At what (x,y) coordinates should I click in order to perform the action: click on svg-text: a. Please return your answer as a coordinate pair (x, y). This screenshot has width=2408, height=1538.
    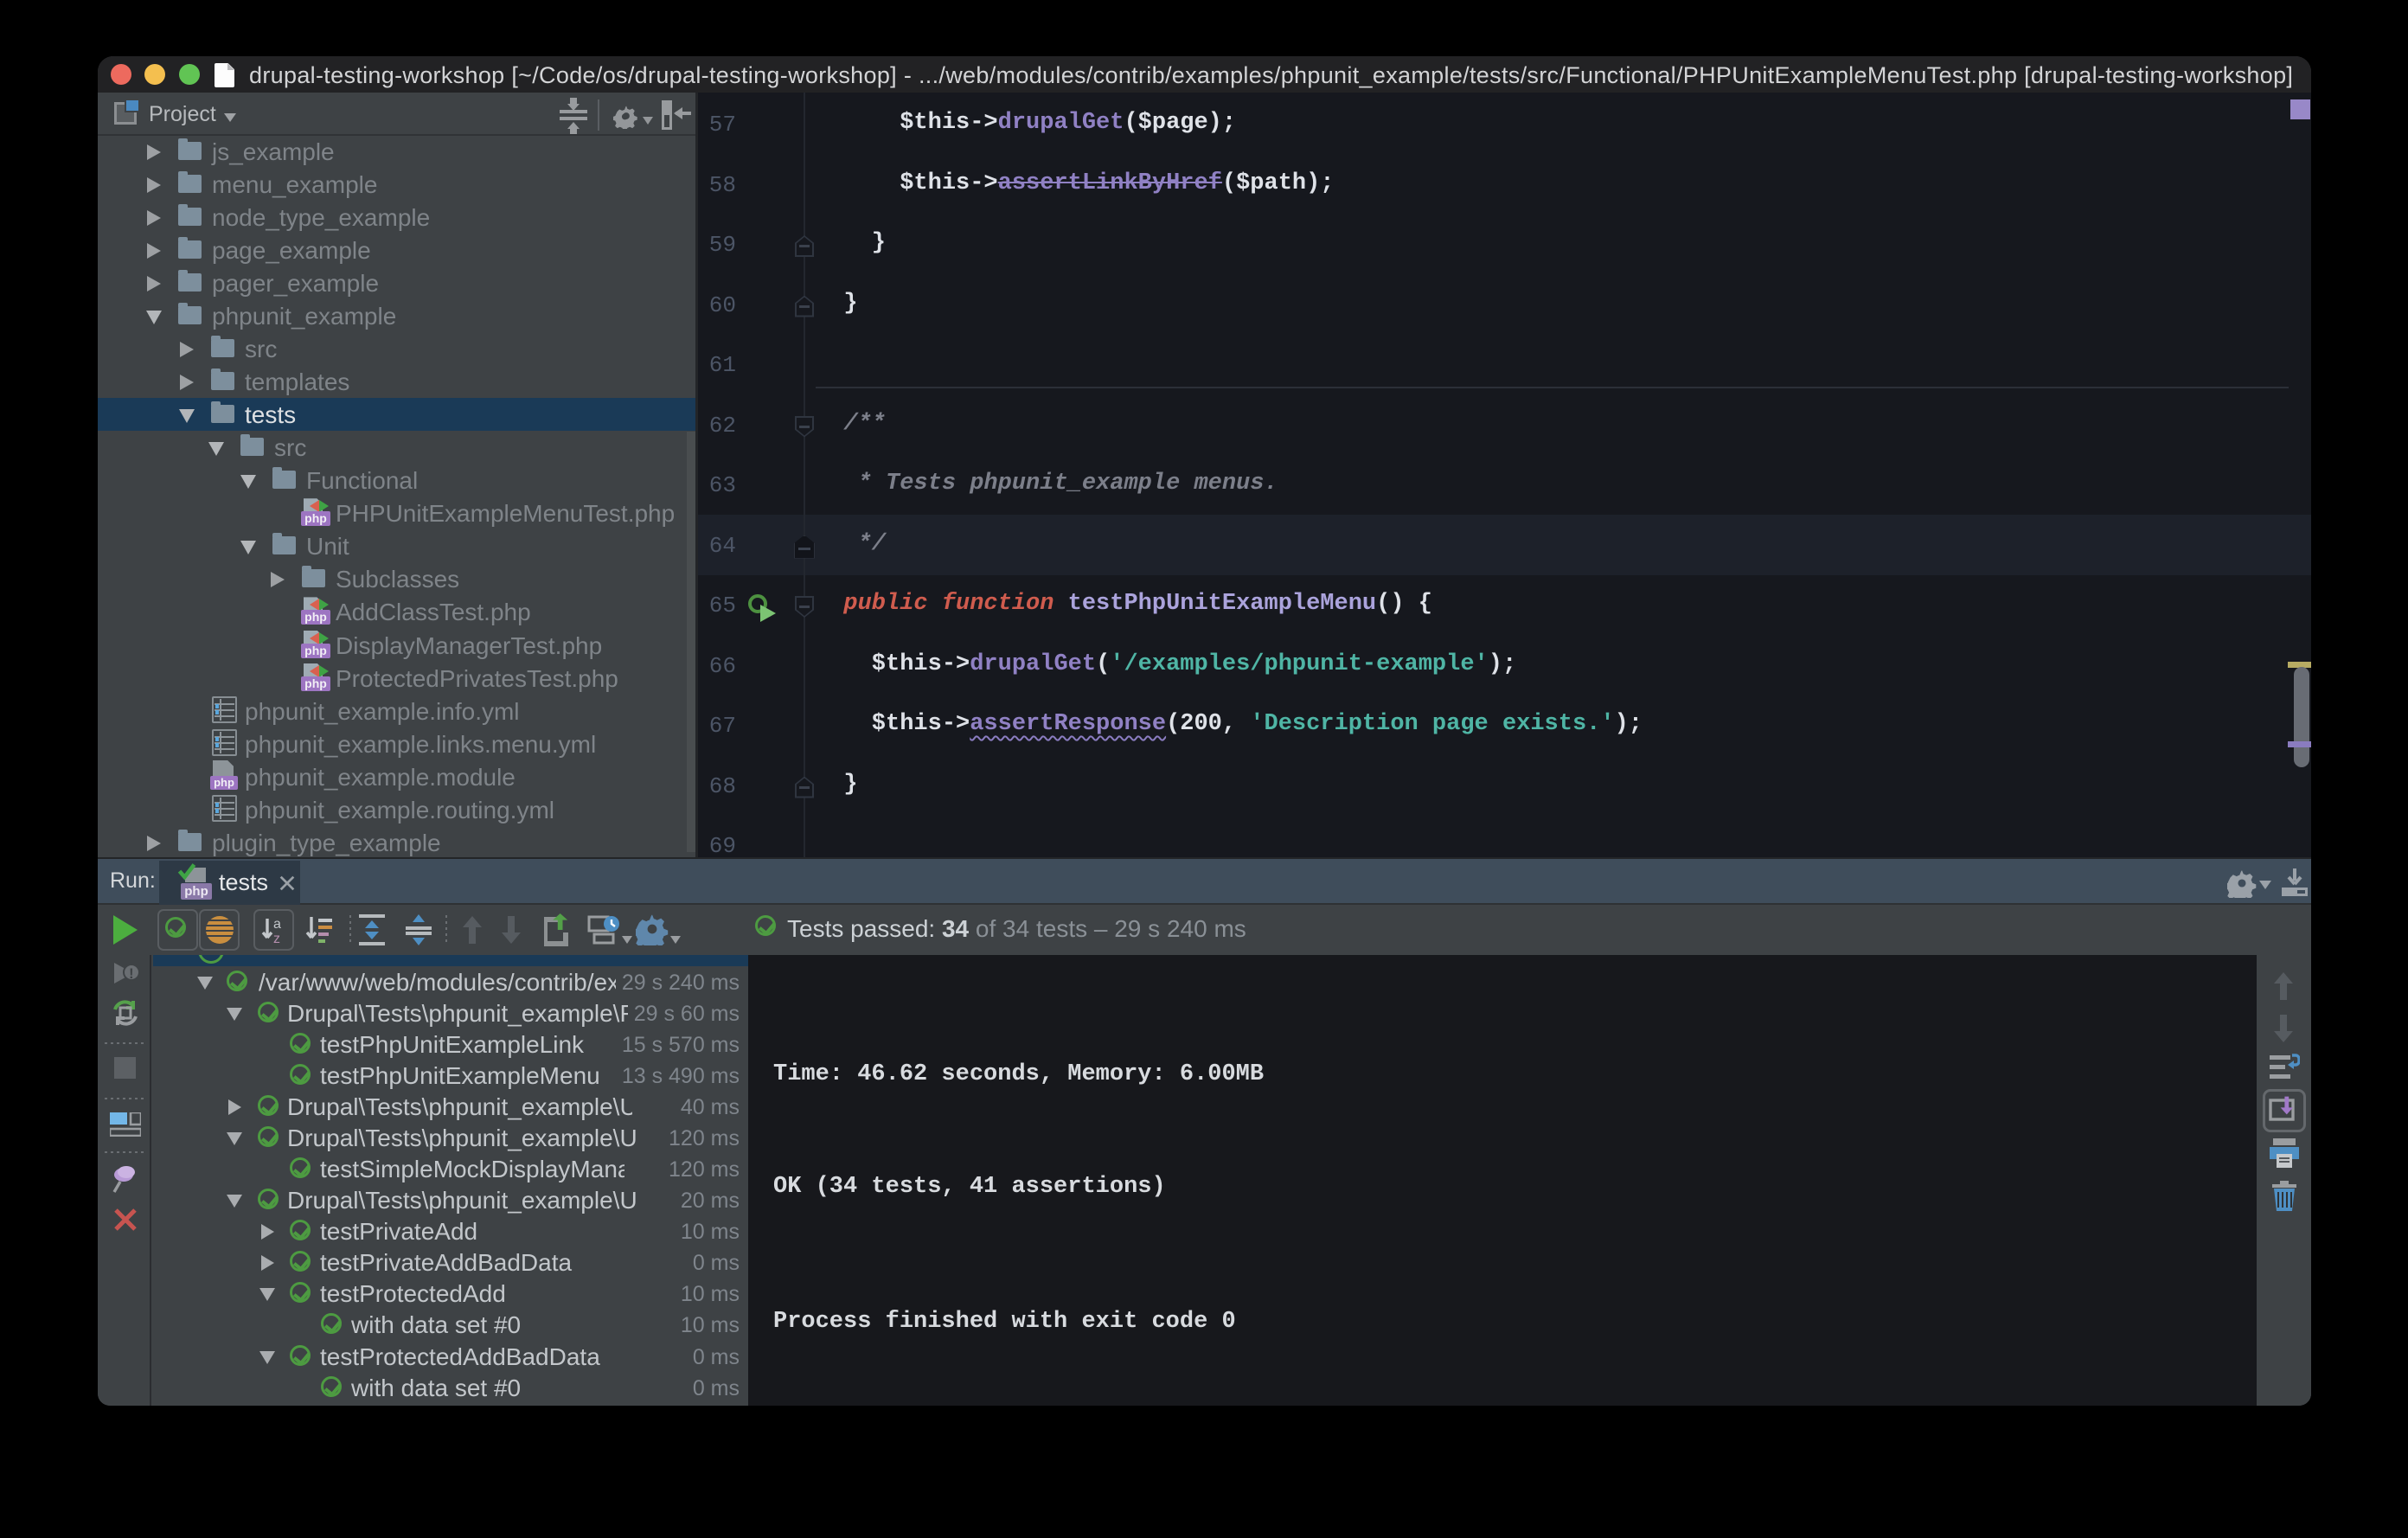
    Looking at the image, I should click on (277, 924).